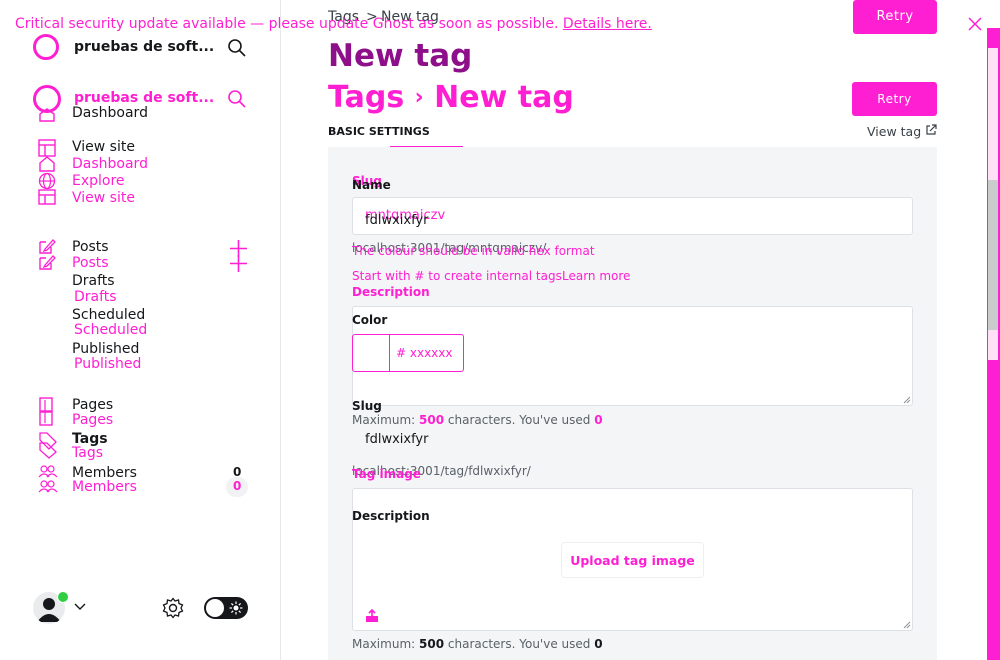 This screenshot has width=1000, height=660. What do you see at coordinates (366, 97) in the screenshot?
I see `title-overlay-parent: Tags` at bounding box center [366, 97].